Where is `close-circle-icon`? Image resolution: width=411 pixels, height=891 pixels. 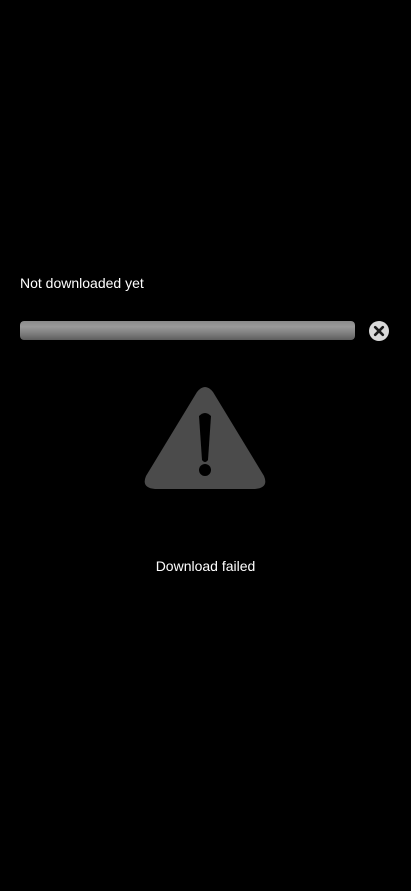
close-circle-icon is located at coordinates (379, 331).